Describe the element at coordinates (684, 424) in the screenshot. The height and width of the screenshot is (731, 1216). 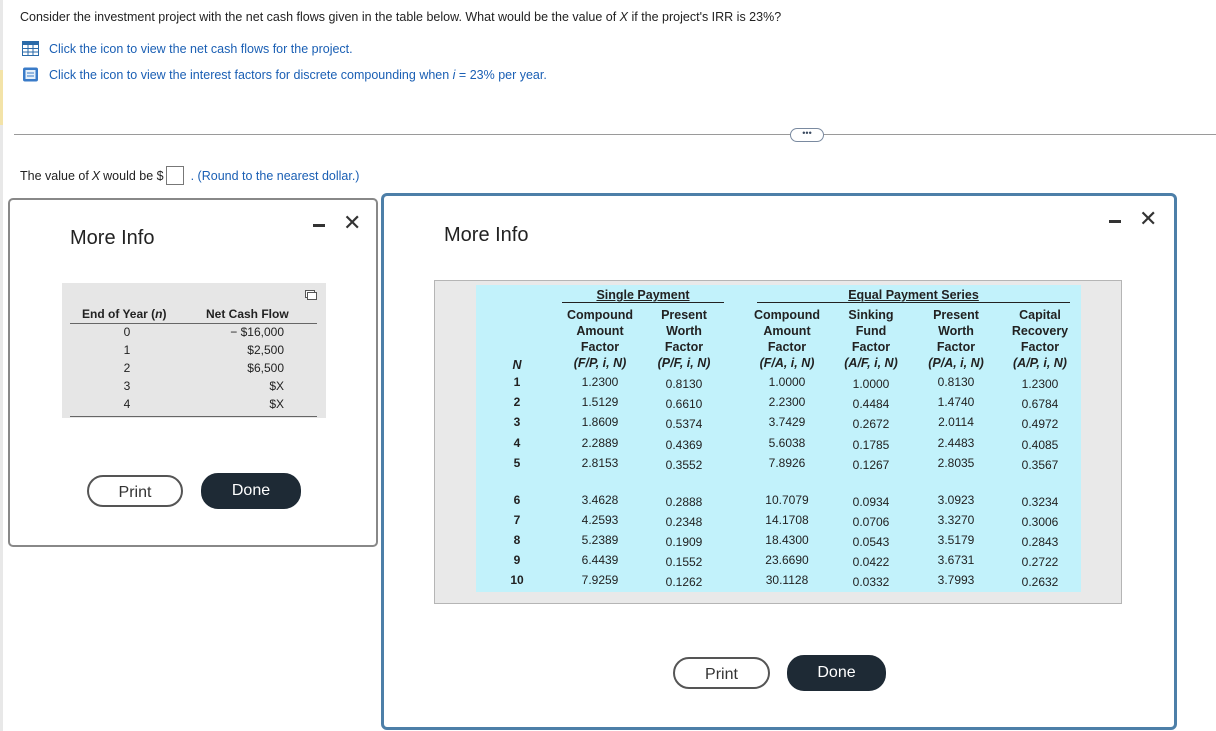
I see `factor-cell: 0.5374` at that location.